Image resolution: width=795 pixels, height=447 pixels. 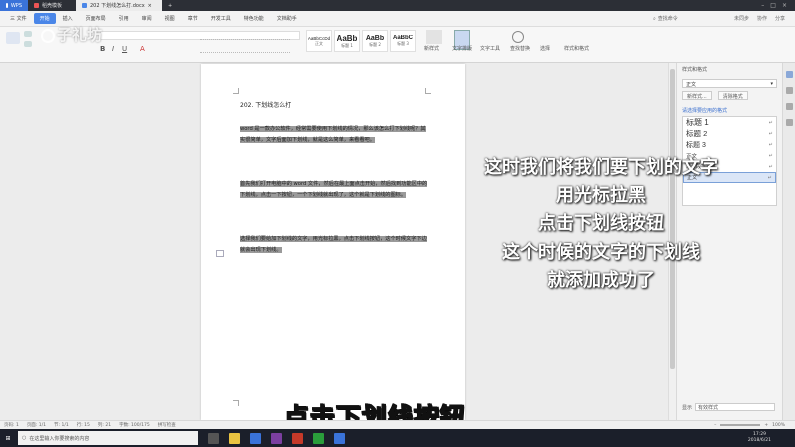 I want to click on system-clock: 17:29 2018/6/21, so click(x=771, y=438).